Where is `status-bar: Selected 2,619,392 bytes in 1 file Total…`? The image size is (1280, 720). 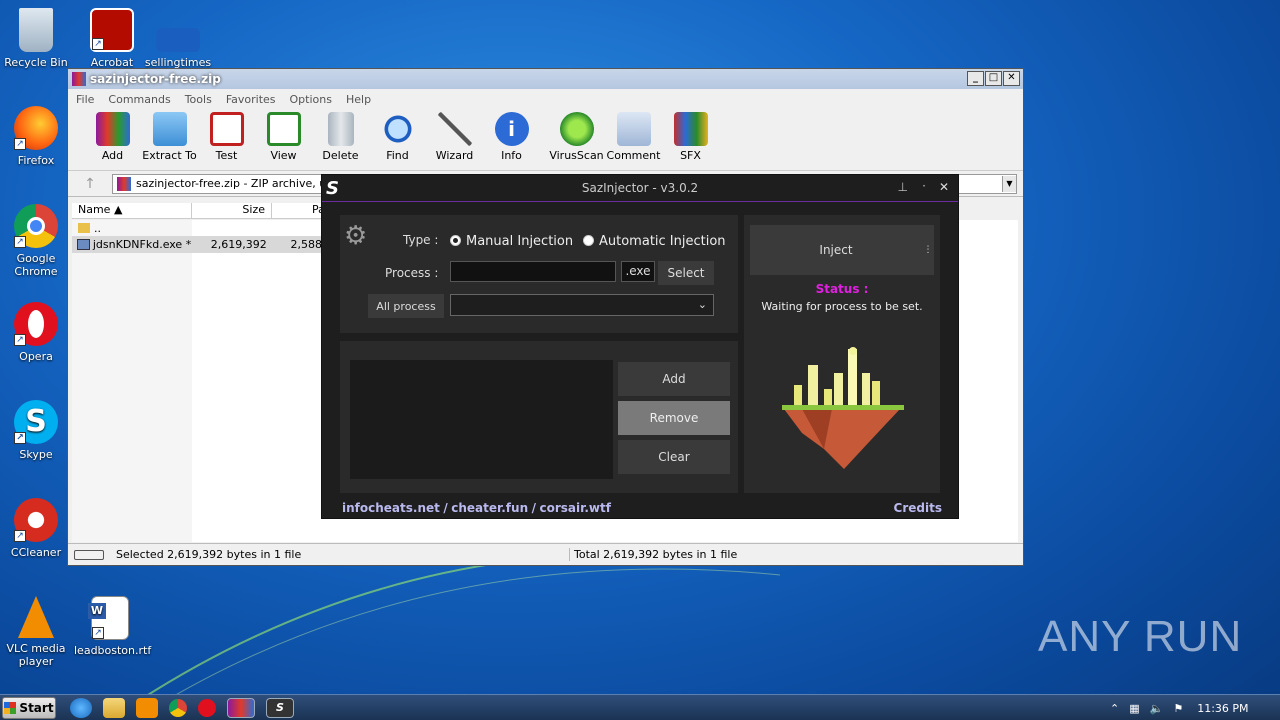 status-bar: Selected 2,619,392 bytes in 1 file Total… is located at coordinates (545, 554).